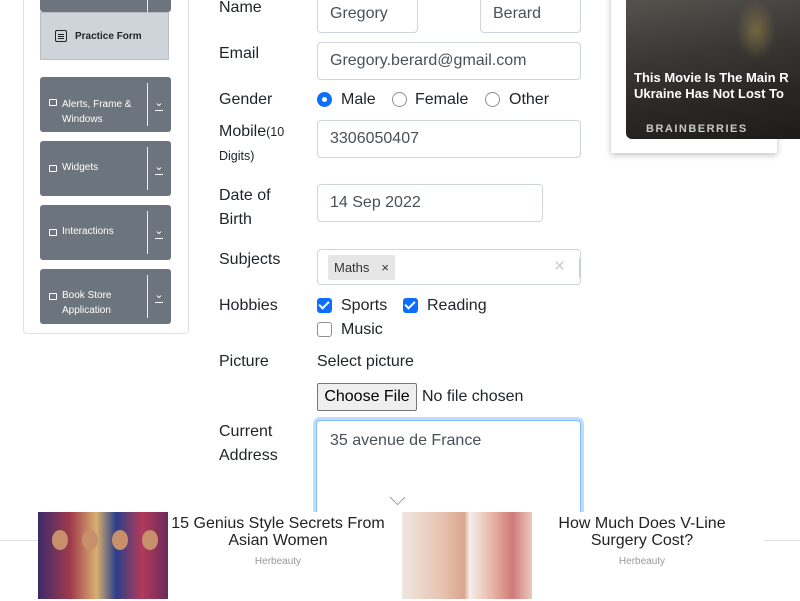 This screenshot has height=601, width=800. What do you see at coordinates (80, 167) in the screenshot?
I see `sidebar-group-label: Widgets` at bounding box center [80, 167].